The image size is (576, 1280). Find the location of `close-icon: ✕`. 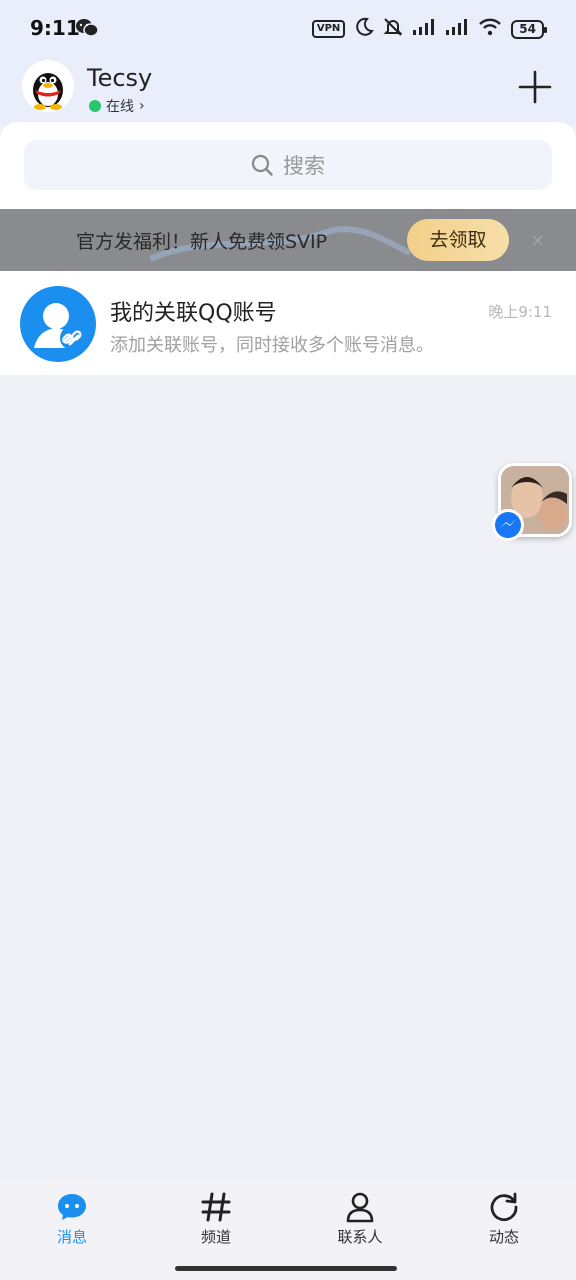

close-icon: ✕ is located at coordinates (537, 241).